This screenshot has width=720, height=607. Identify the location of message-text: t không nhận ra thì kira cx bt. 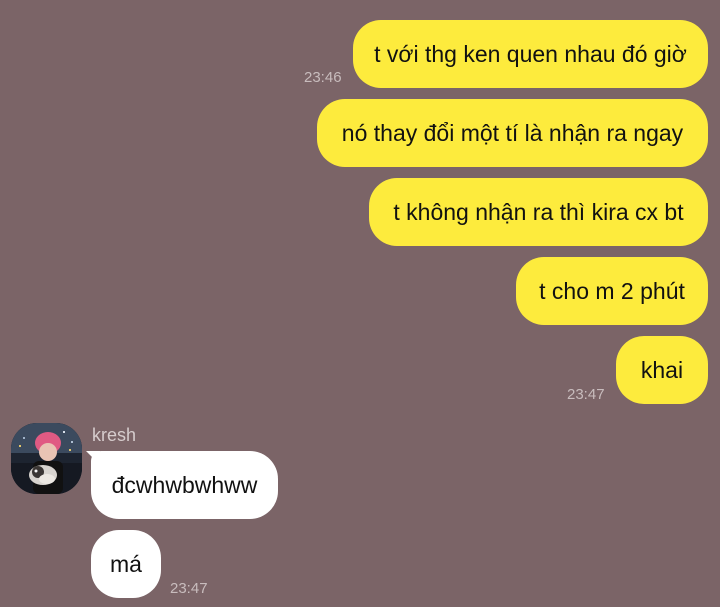
(538, 211).